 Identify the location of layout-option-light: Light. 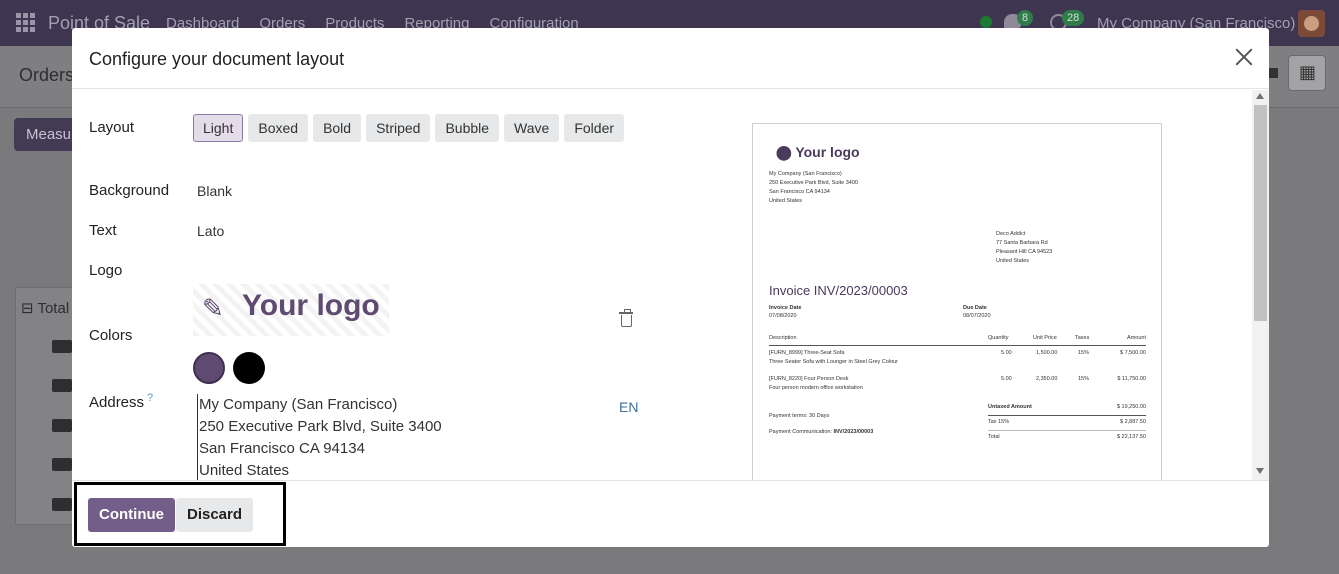
(218, 128).